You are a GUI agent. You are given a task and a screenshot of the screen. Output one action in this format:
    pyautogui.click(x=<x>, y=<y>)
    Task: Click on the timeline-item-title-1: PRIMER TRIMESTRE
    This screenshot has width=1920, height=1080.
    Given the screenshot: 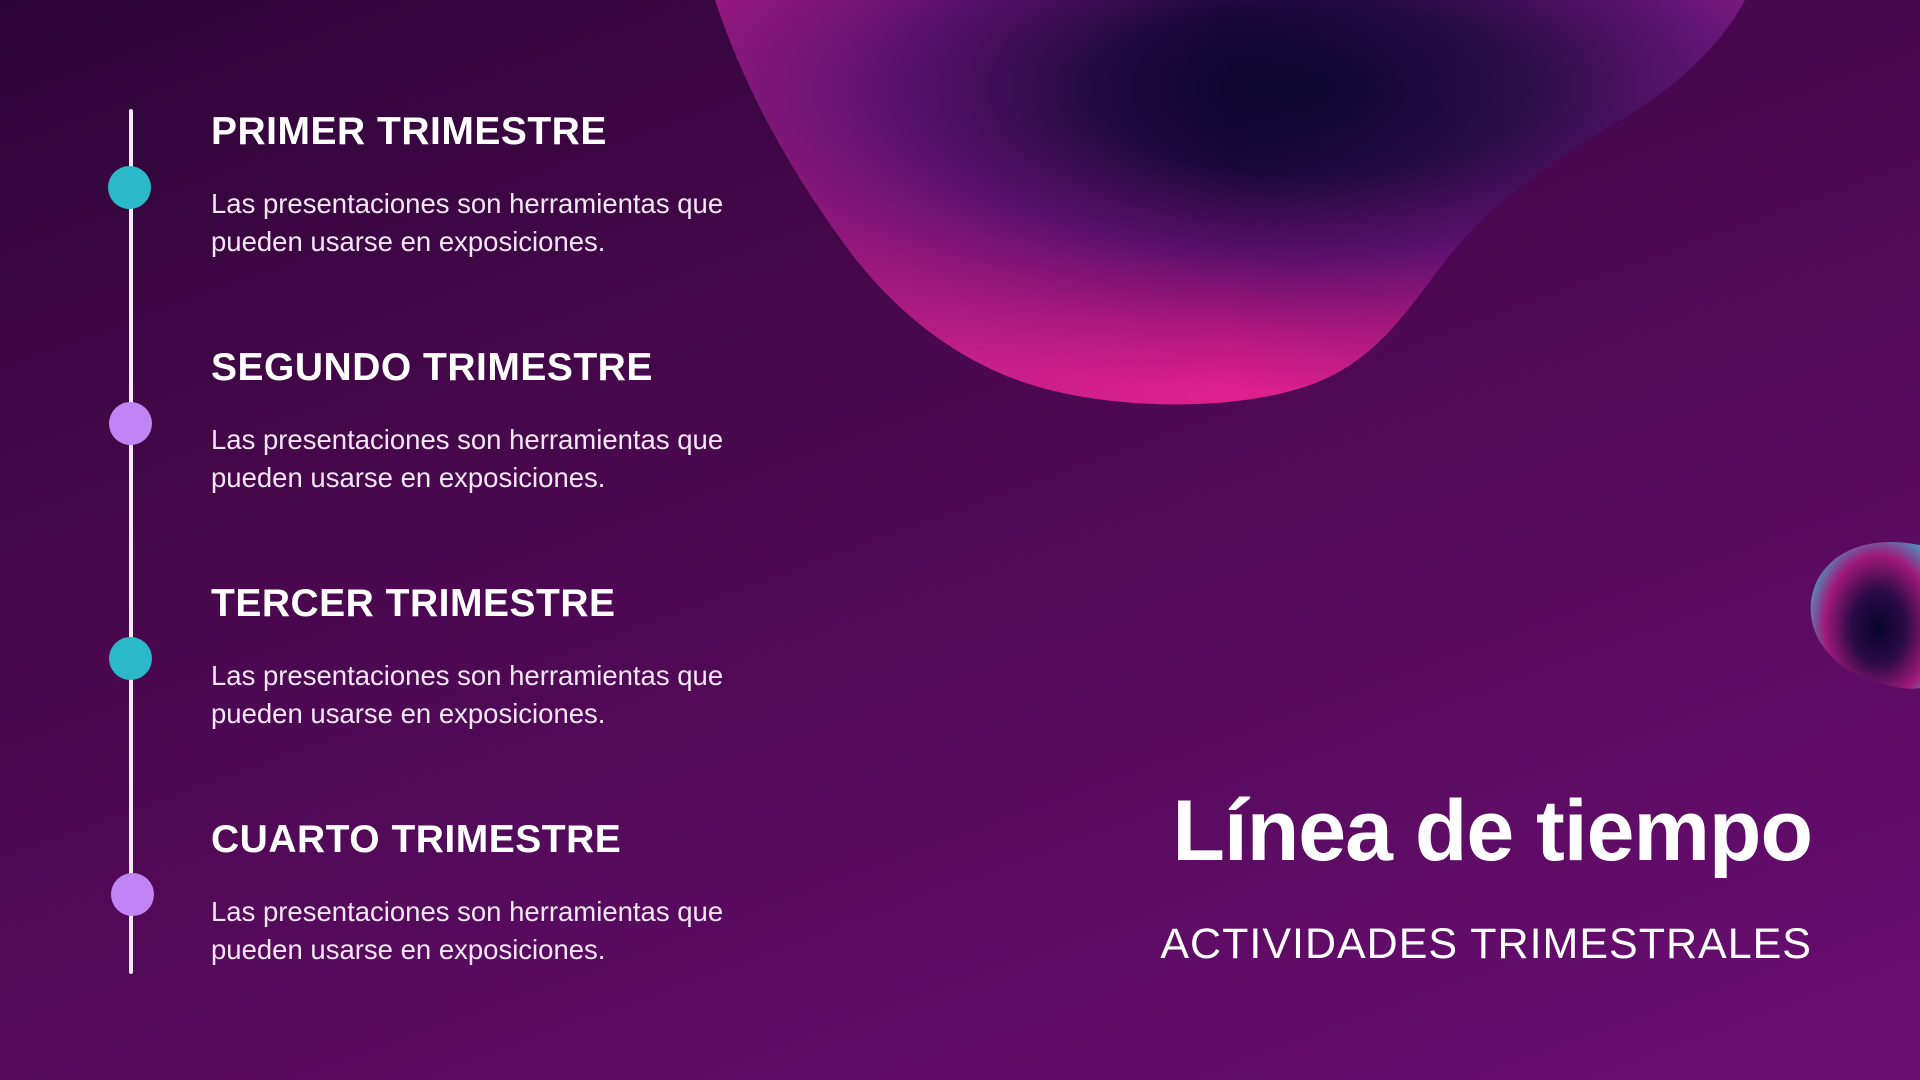 What is the action you would take?
    pyautogui.click(x=409, y=131)
    